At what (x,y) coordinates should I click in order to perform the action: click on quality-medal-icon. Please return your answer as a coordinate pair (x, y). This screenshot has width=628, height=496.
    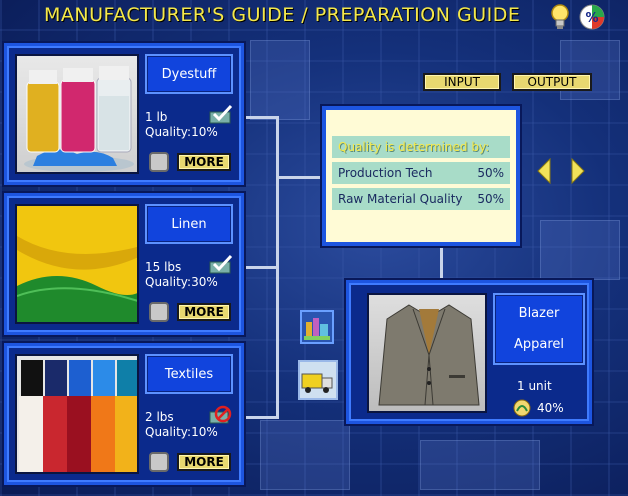
    Looking at the image, I should click on (522, 408).